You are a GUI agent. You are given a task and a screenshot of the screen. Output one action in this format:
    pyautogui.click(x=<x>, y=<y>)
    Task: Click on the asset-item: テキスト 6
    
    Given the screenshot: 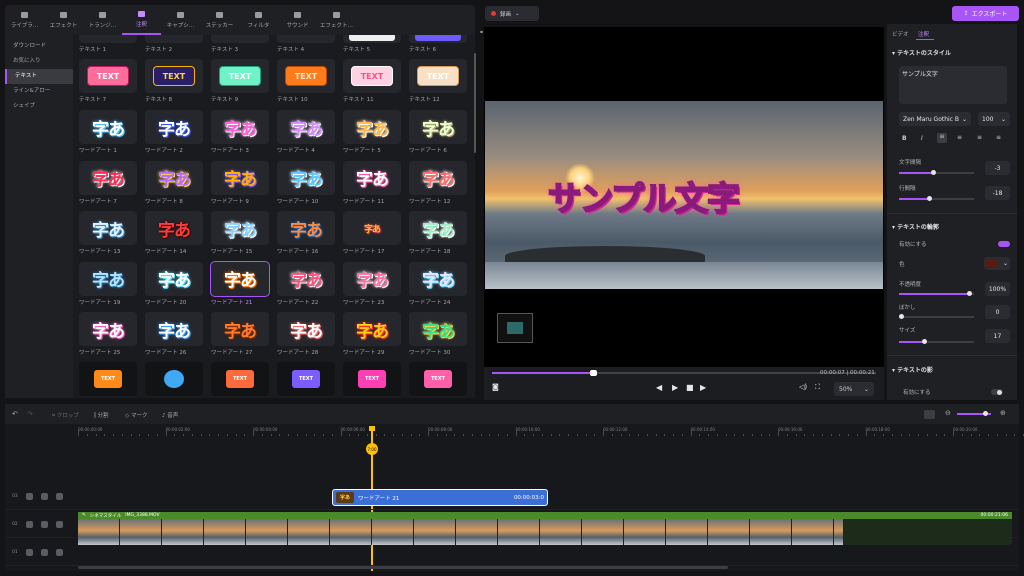 What is the action you would take?
    pyautogui.click(x=438, y=44)
    